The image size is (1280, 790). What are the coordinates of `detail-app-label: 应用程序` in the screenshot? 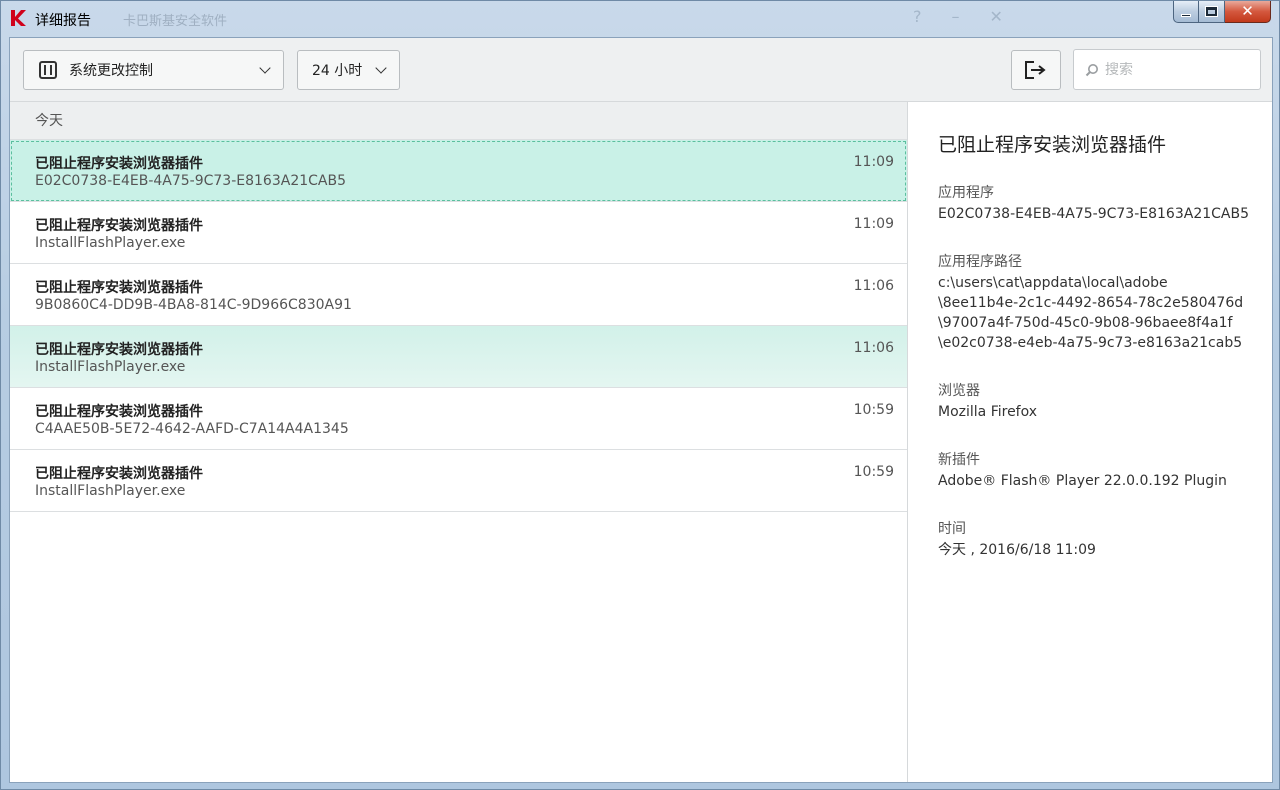 It's located at (966, 193).